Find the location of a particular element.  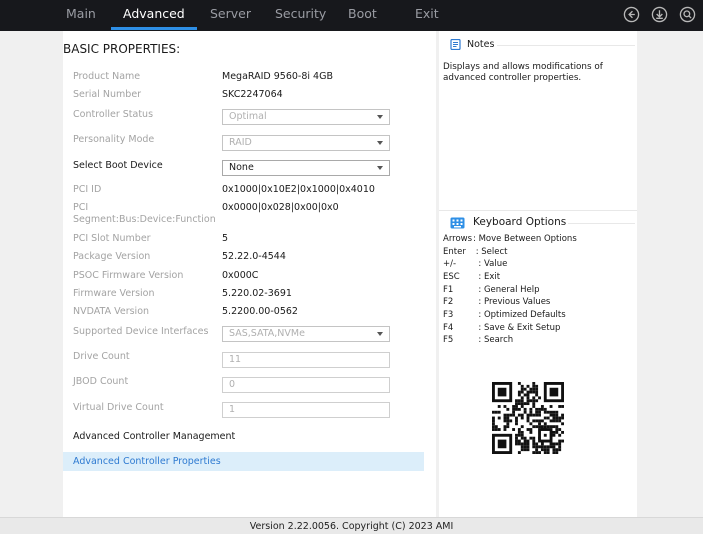

pci-id-label: PCI ID is located at coordinates (87, 189).